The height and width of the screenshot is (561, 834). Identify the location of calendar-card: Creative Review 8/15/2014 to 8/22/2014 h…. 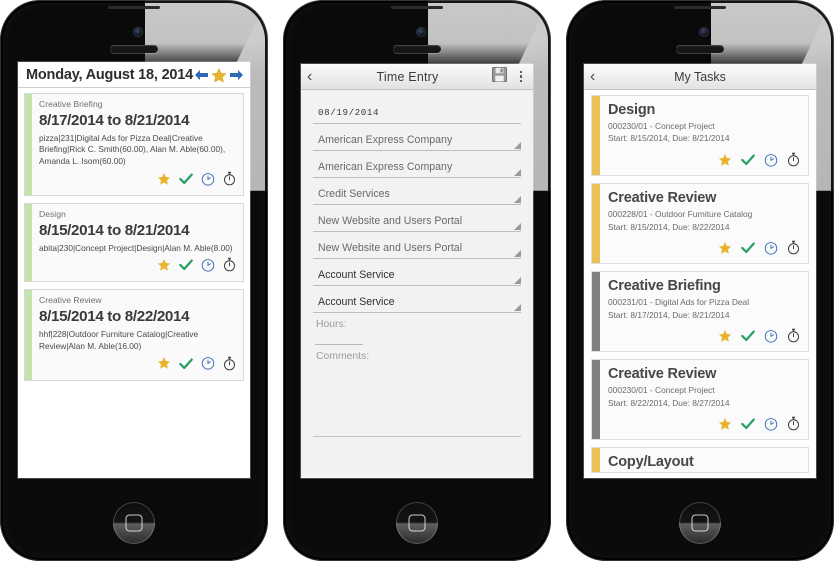
(134, 335).